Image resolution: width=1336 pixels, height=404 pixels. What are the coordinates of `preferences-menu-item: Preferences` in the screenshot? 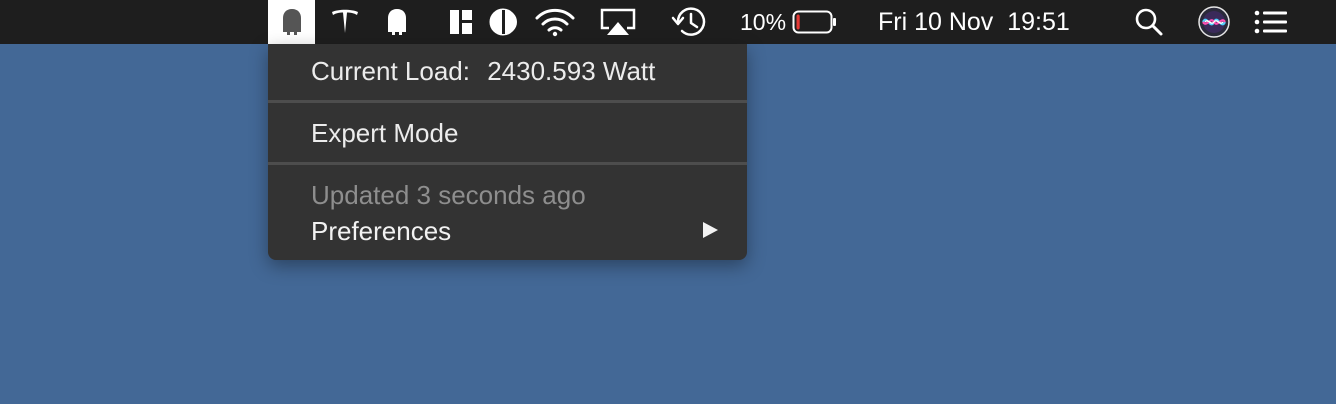 It's located at (507, 230).